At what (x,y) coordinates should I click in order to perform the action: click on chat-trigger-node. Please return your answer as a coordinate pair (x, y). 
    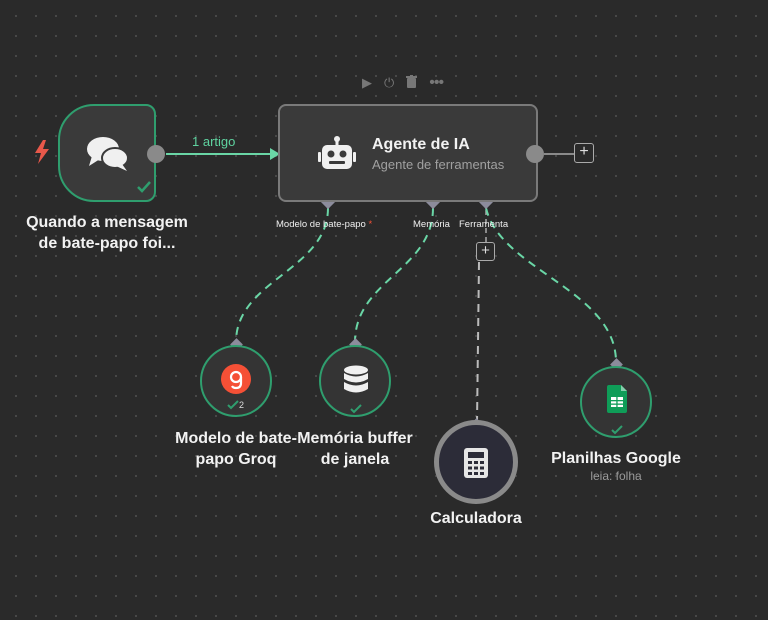
    Looking at the image, I should click on (107, 153).